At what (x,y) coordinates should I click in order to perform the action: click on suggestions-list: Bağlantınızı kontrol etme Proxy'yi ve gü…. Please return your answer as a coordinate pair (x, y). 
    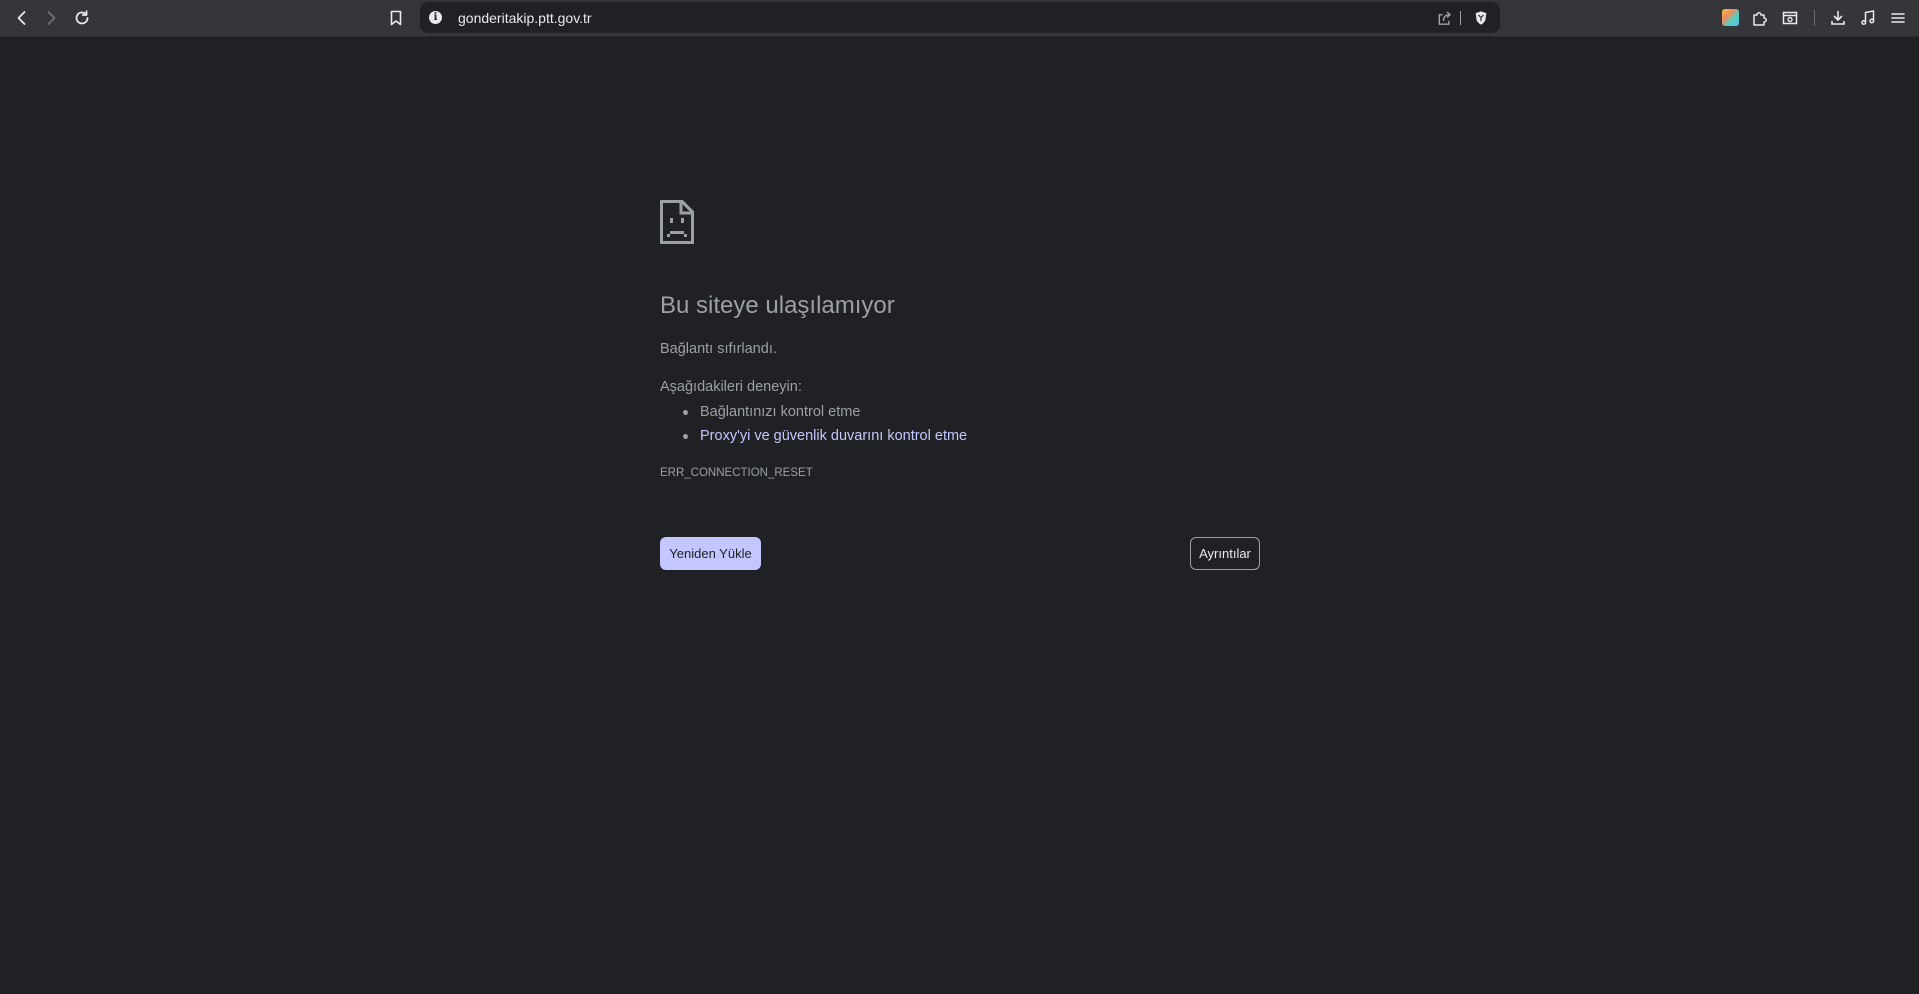
    Looking at the image, I should click on (813, 426).